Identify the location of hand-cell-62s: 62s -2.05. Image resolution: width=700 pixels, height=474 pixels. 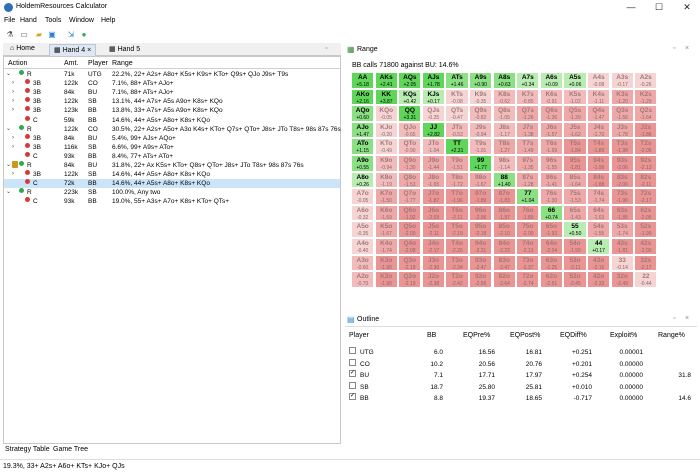
(646, 213).